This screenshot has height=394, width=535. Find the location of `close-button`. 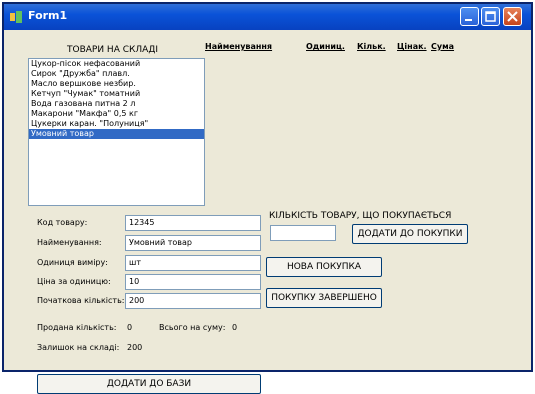

close-button is located at coordinates (512, 16).